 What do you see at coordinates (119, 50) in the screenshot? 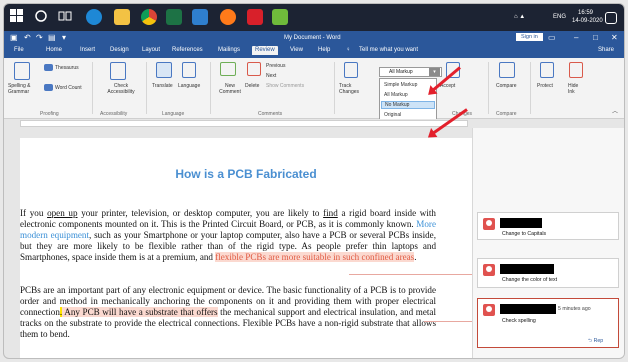
I see `tab-design: Design` at bounding box center [119, 50].